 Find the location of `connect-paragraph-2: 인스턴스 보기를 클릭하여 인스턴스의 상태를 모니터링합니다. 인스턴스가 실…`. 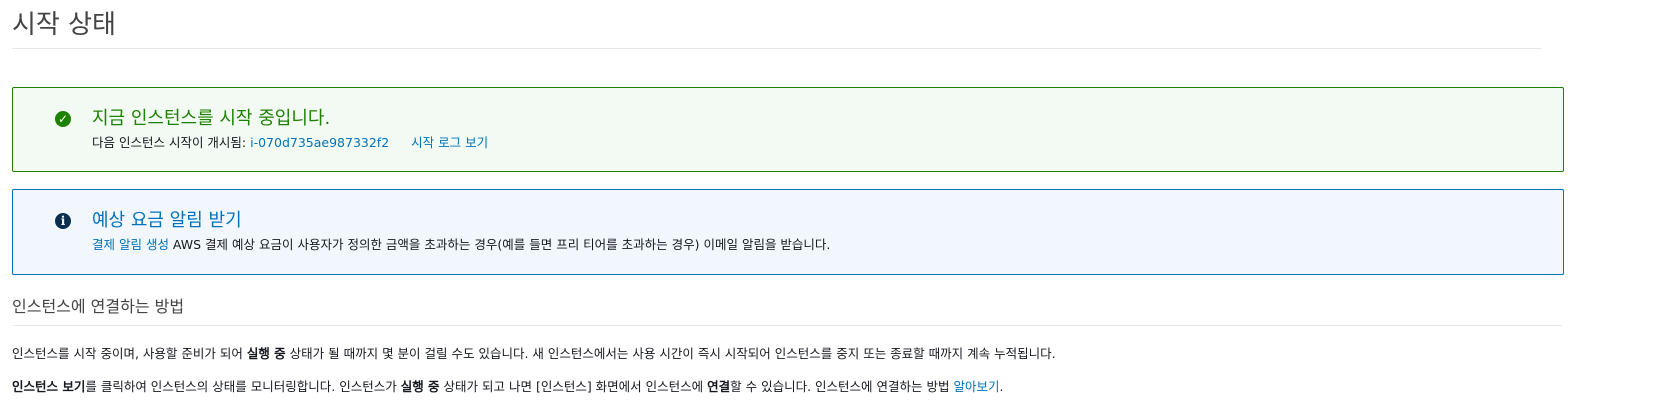

connect-paragraph-2: 인스턴스 보기를 클릭하여 인스턴스의 상태를 모니터링합니다. 인스턴스가 실… is located at coordinates (507, 385).